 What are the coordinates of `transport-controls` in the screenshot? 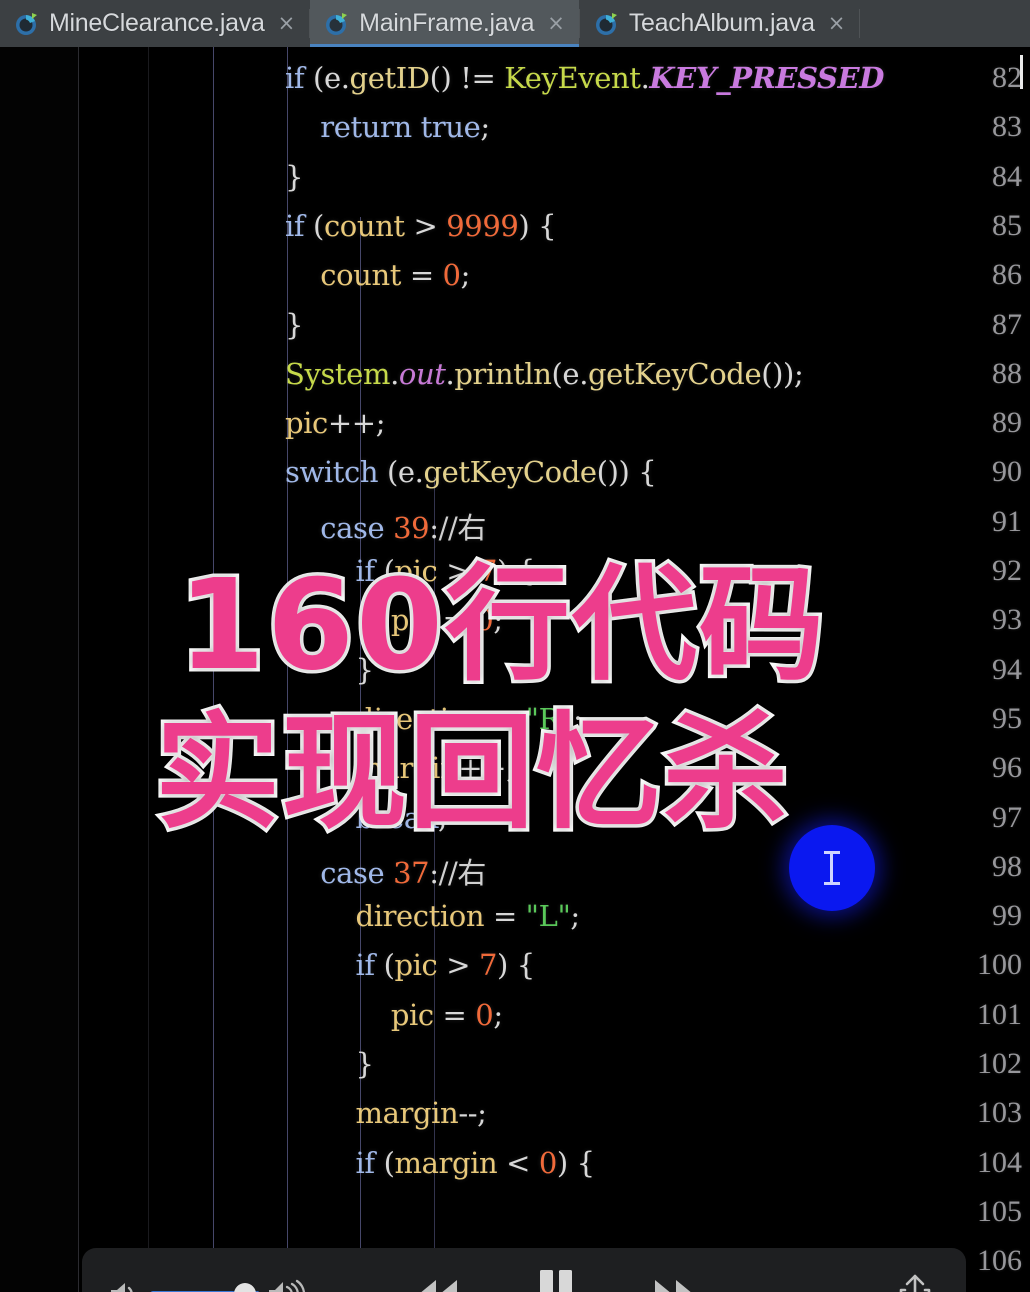 It's located at (556, 1280).